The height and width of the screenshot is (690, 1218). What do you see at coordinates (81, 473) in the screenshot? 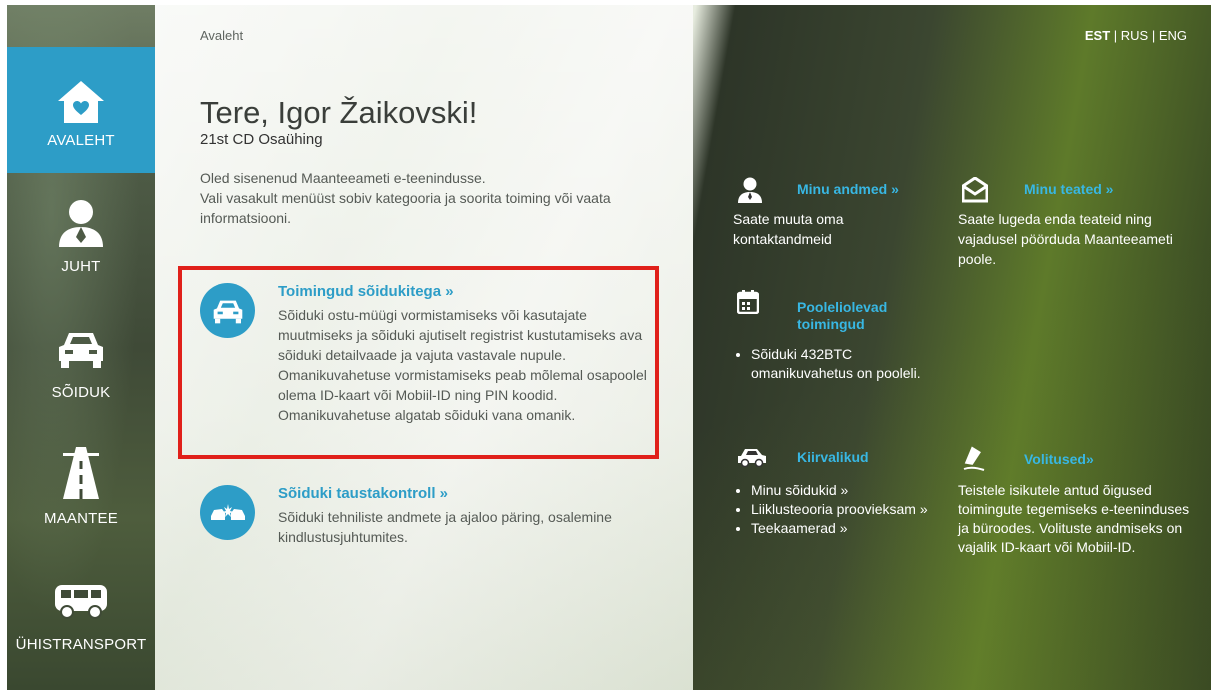
I see `road-icon` at bounding box center [81, 473].